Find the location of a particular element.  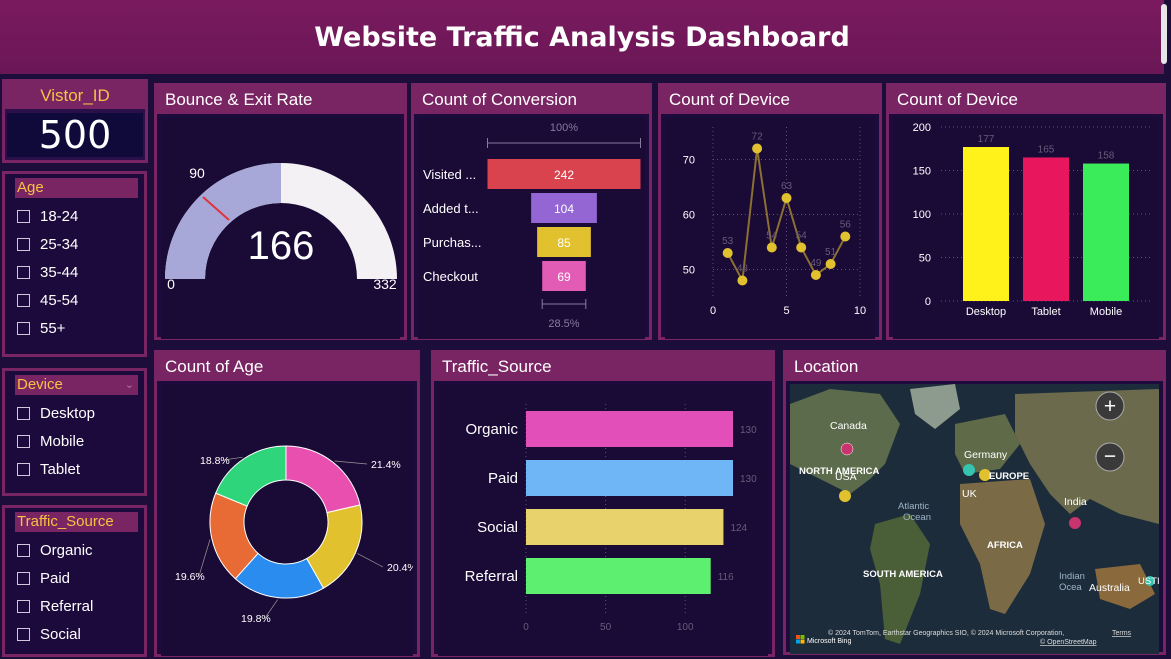

usa-marker is located at coordinates (845, 496).